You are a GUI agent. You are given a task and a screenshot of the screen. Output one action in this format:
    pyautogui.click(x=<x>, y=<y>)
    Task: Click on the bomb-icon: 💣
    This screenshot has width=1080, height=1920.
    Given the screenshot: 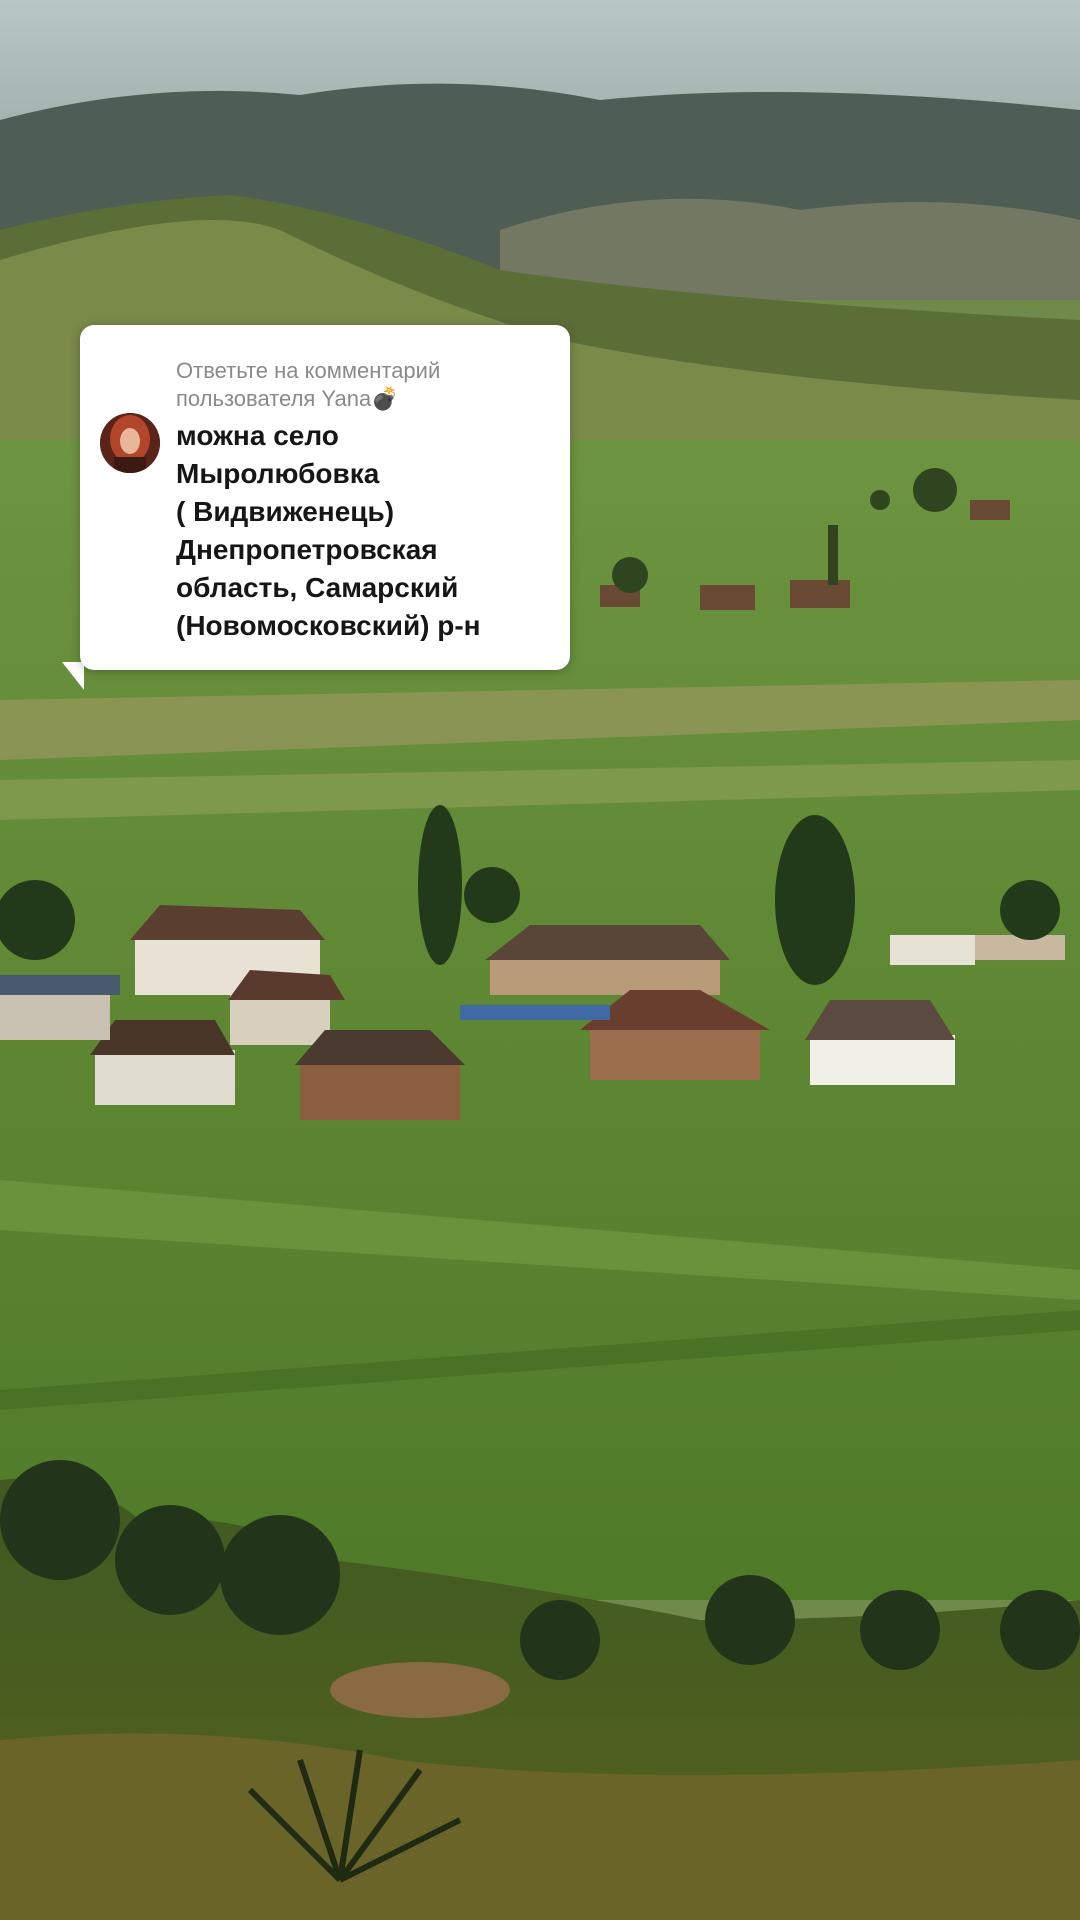 What is the action you would take?
    pyautogui.click(x=385, y=398)
    